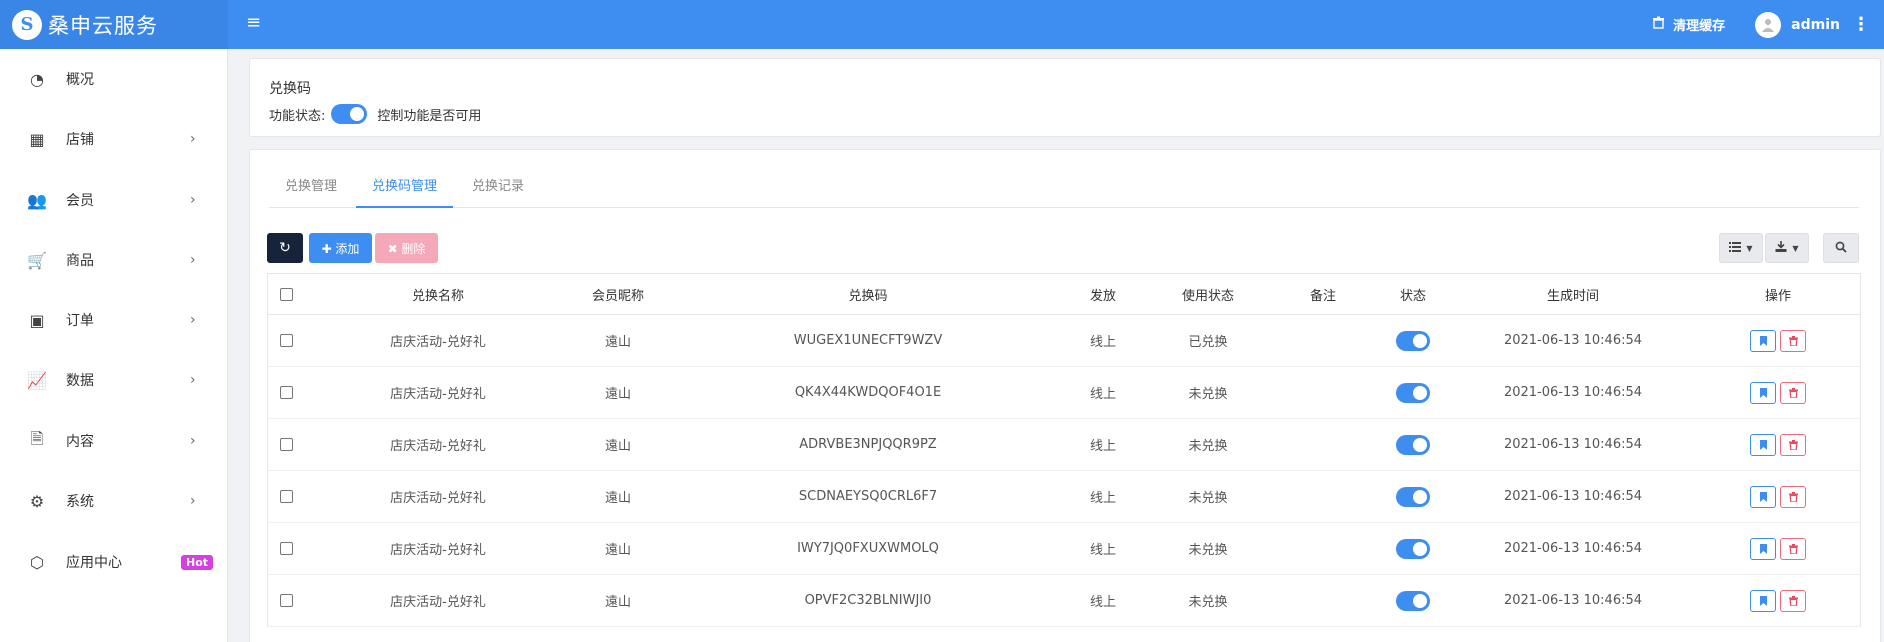 This screenshot has width=1884, height=642. Describe the element at coordinates (285, 248) in the screenshot. I see `refresh-button: ↻` at that location.